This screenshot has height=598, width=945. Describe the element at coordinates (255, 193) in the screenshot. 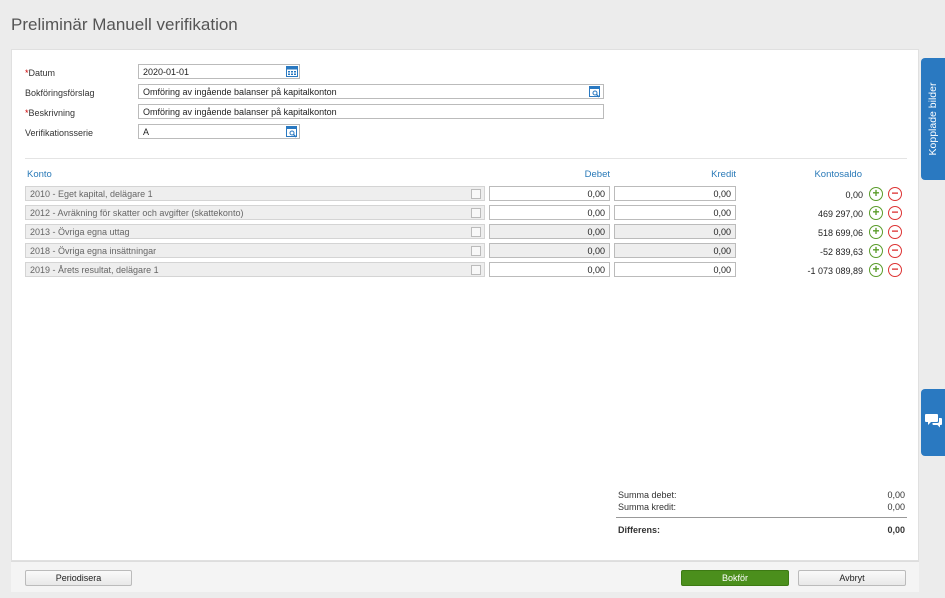

I see `konto-input: 2010 - Eget kapital, delägare 1` at that location.